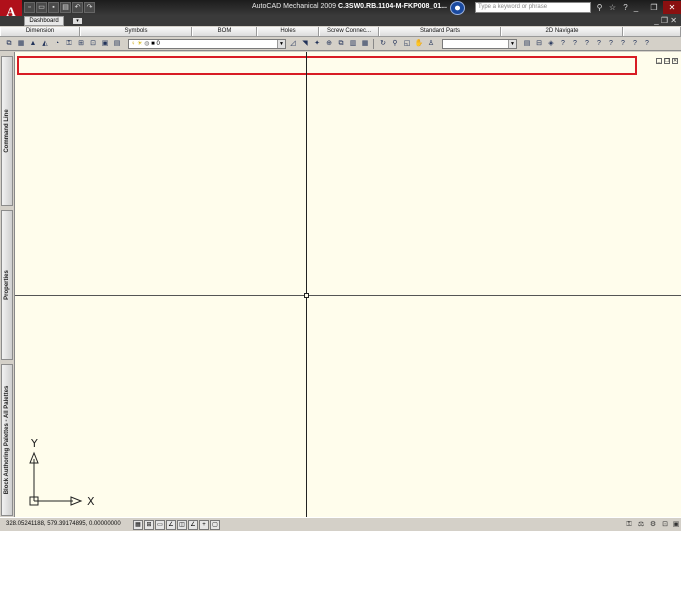 This screenshot has width=681, height=600. Describe the element at coordinates (383, 44) in the screenshot. I see `regen-icon: ↻` at that location.